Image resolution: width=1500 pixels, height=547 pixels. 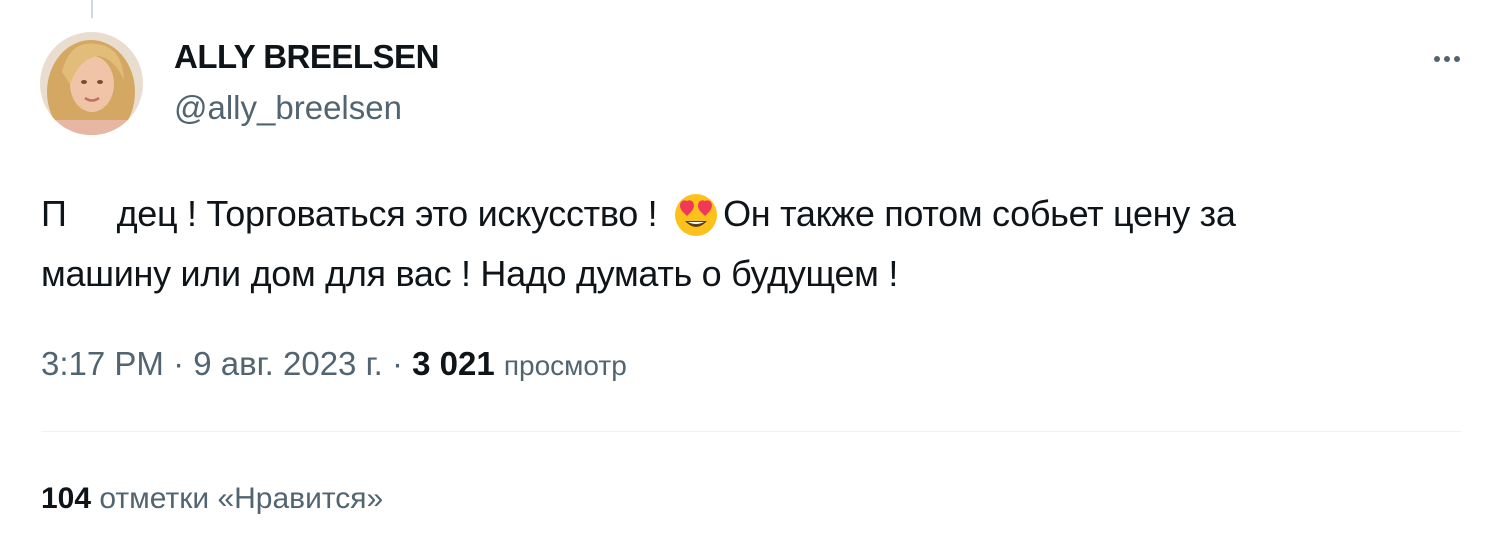 I want to click on more-options-button, so click(x=1447, y=59).